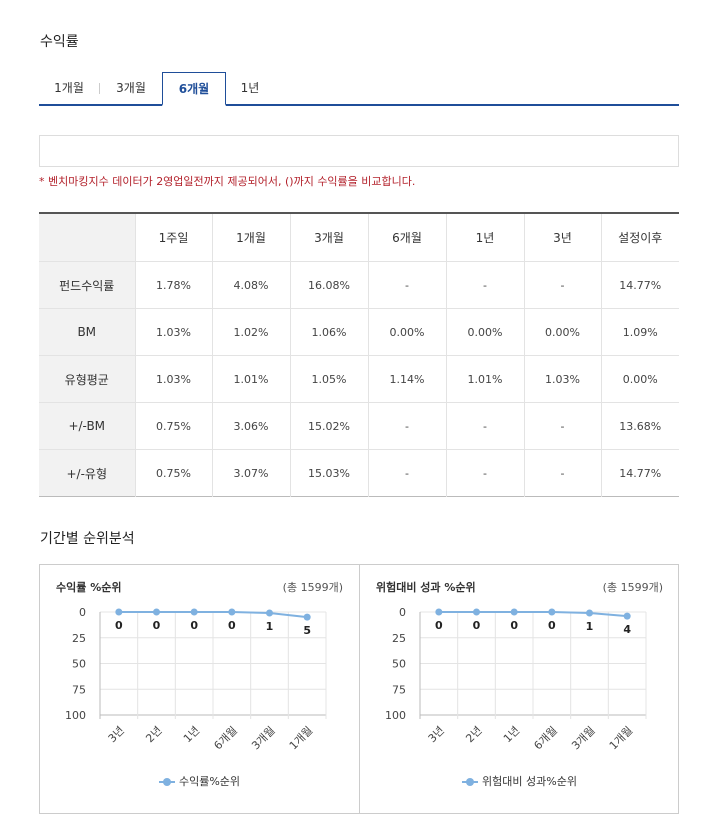 The image size is (711, 829). I want to click on tab-3-month: 3개월, so click(131, 88).